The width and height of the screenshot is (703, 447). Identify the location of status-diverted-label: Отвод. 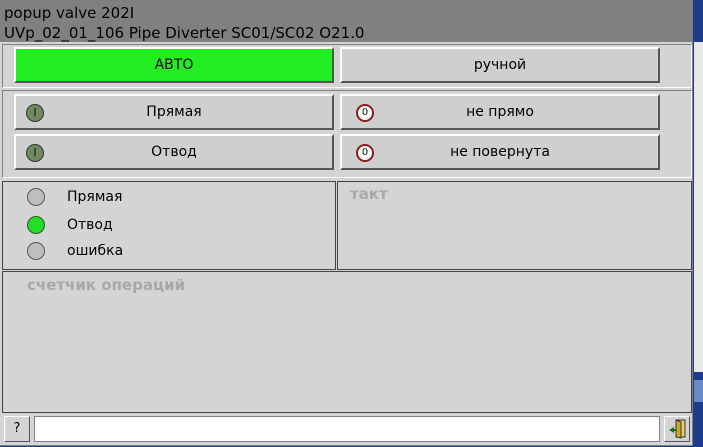
(90, 225).